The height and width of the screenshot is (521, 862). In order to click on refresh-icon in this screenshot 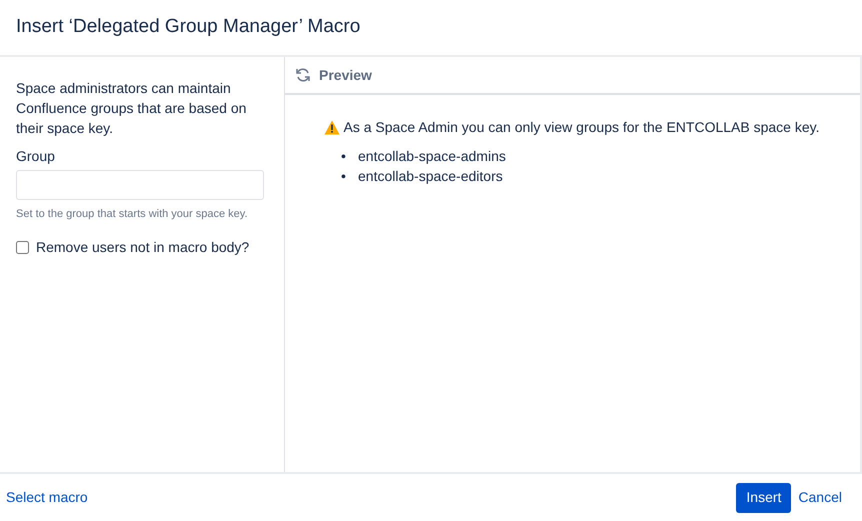, I will do `click(303, 75)`.